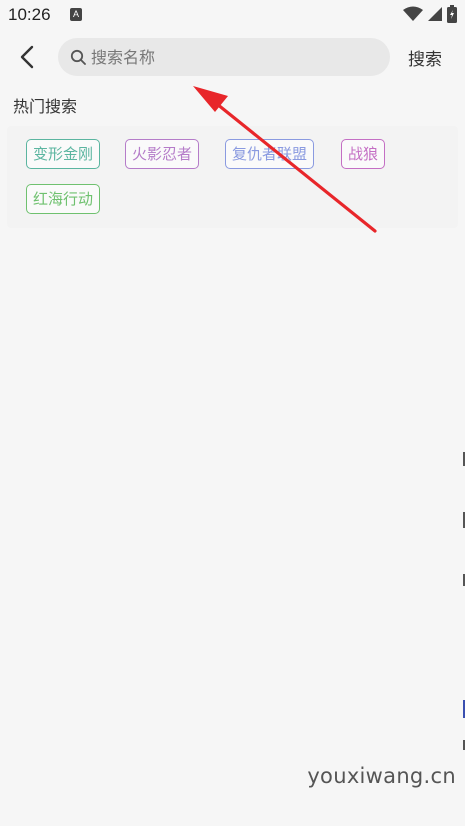 The height and width of the screenshot is (826, 465). What do you see at coordinates (63, 154) in the screenshot?
I see `hot-tag-transformers: 变形金刚` at bounding box center [63, 154].